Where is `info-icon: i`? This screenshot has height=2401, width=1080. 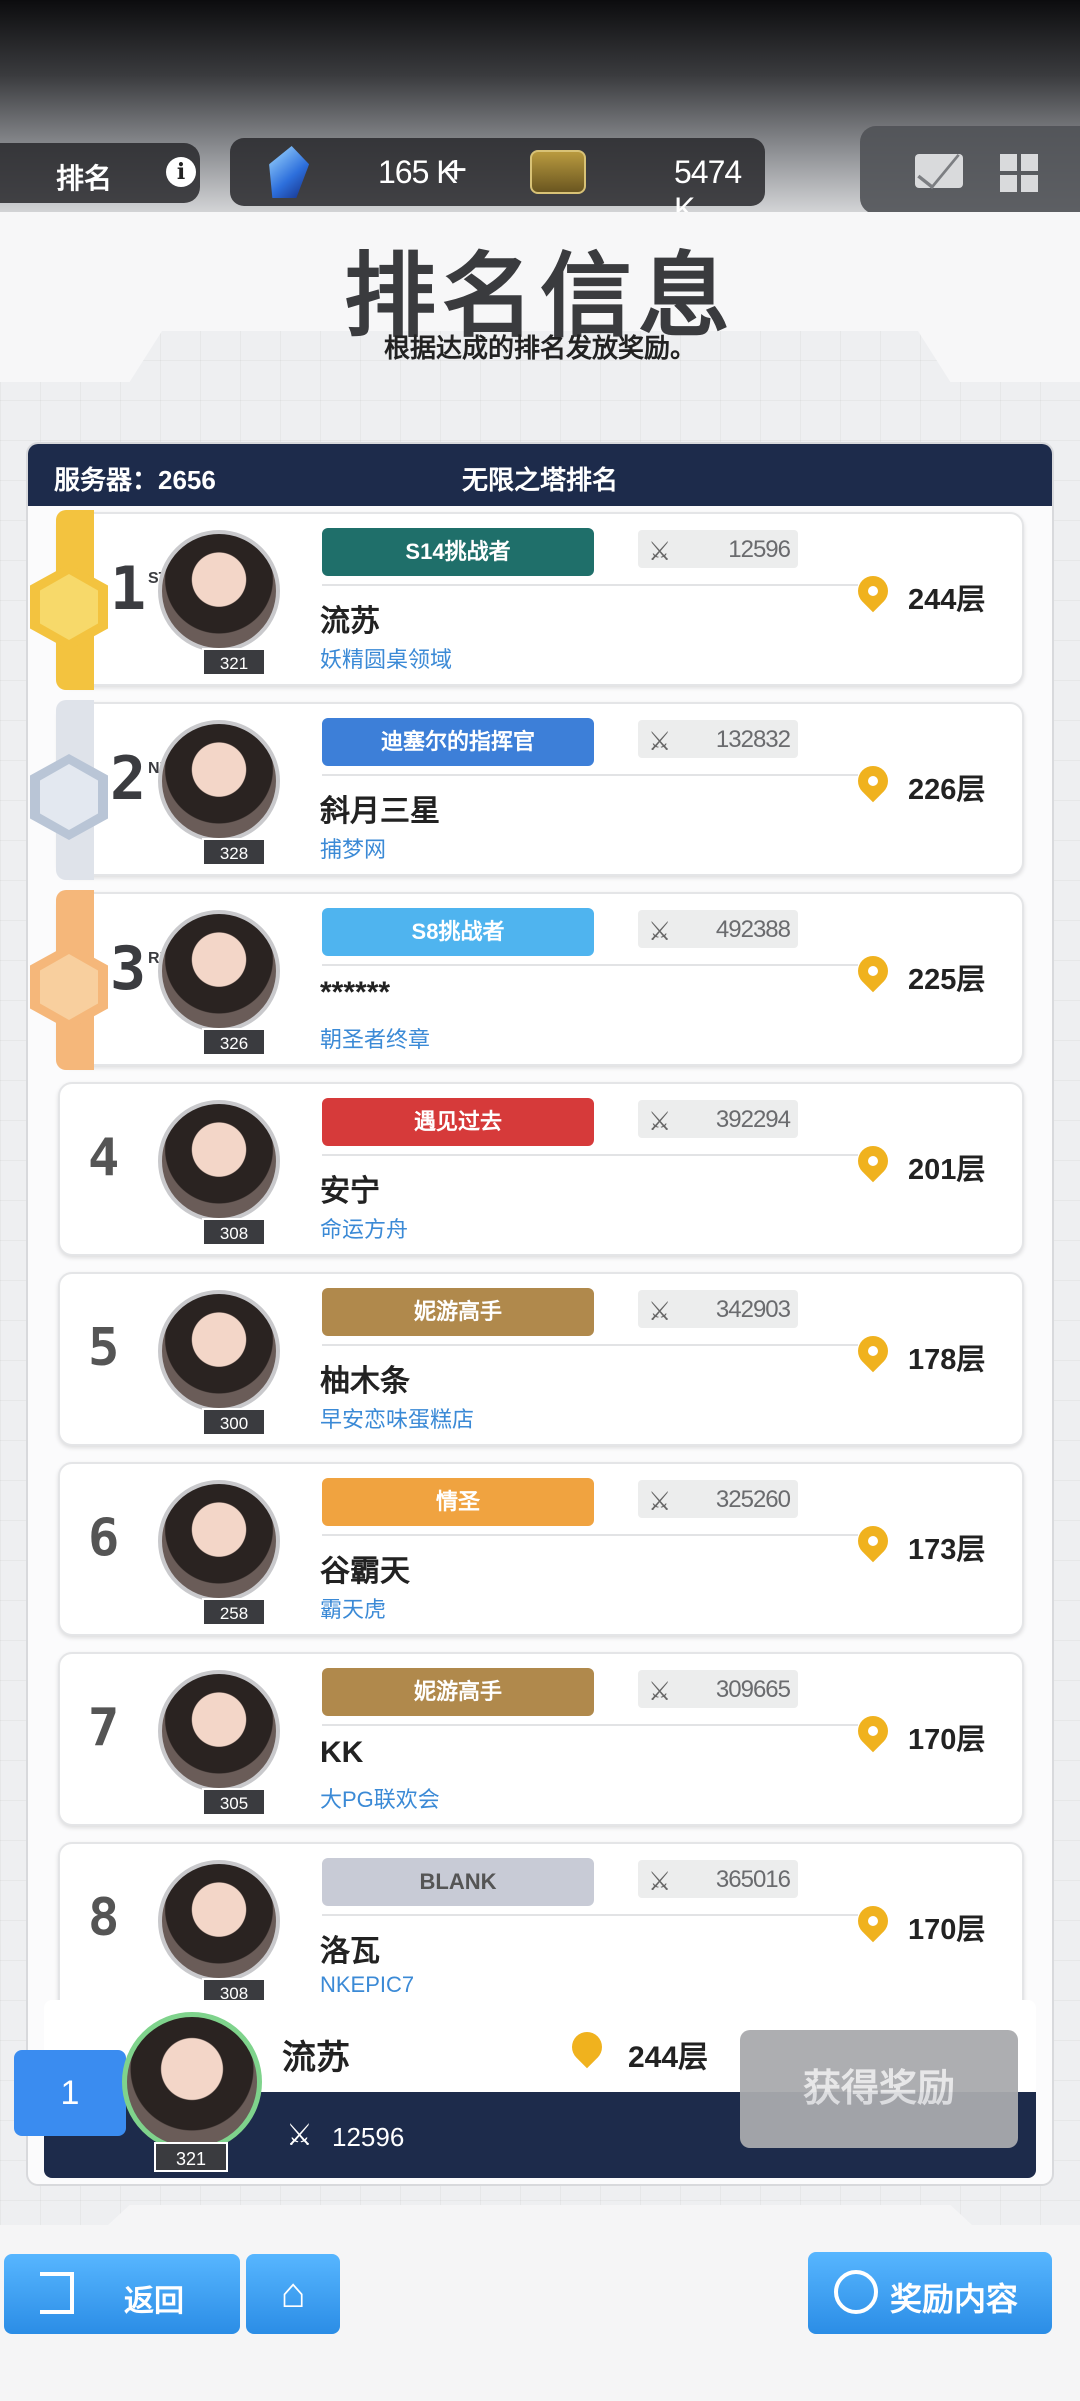 info-icon: i is located at coordinates (181, 172).